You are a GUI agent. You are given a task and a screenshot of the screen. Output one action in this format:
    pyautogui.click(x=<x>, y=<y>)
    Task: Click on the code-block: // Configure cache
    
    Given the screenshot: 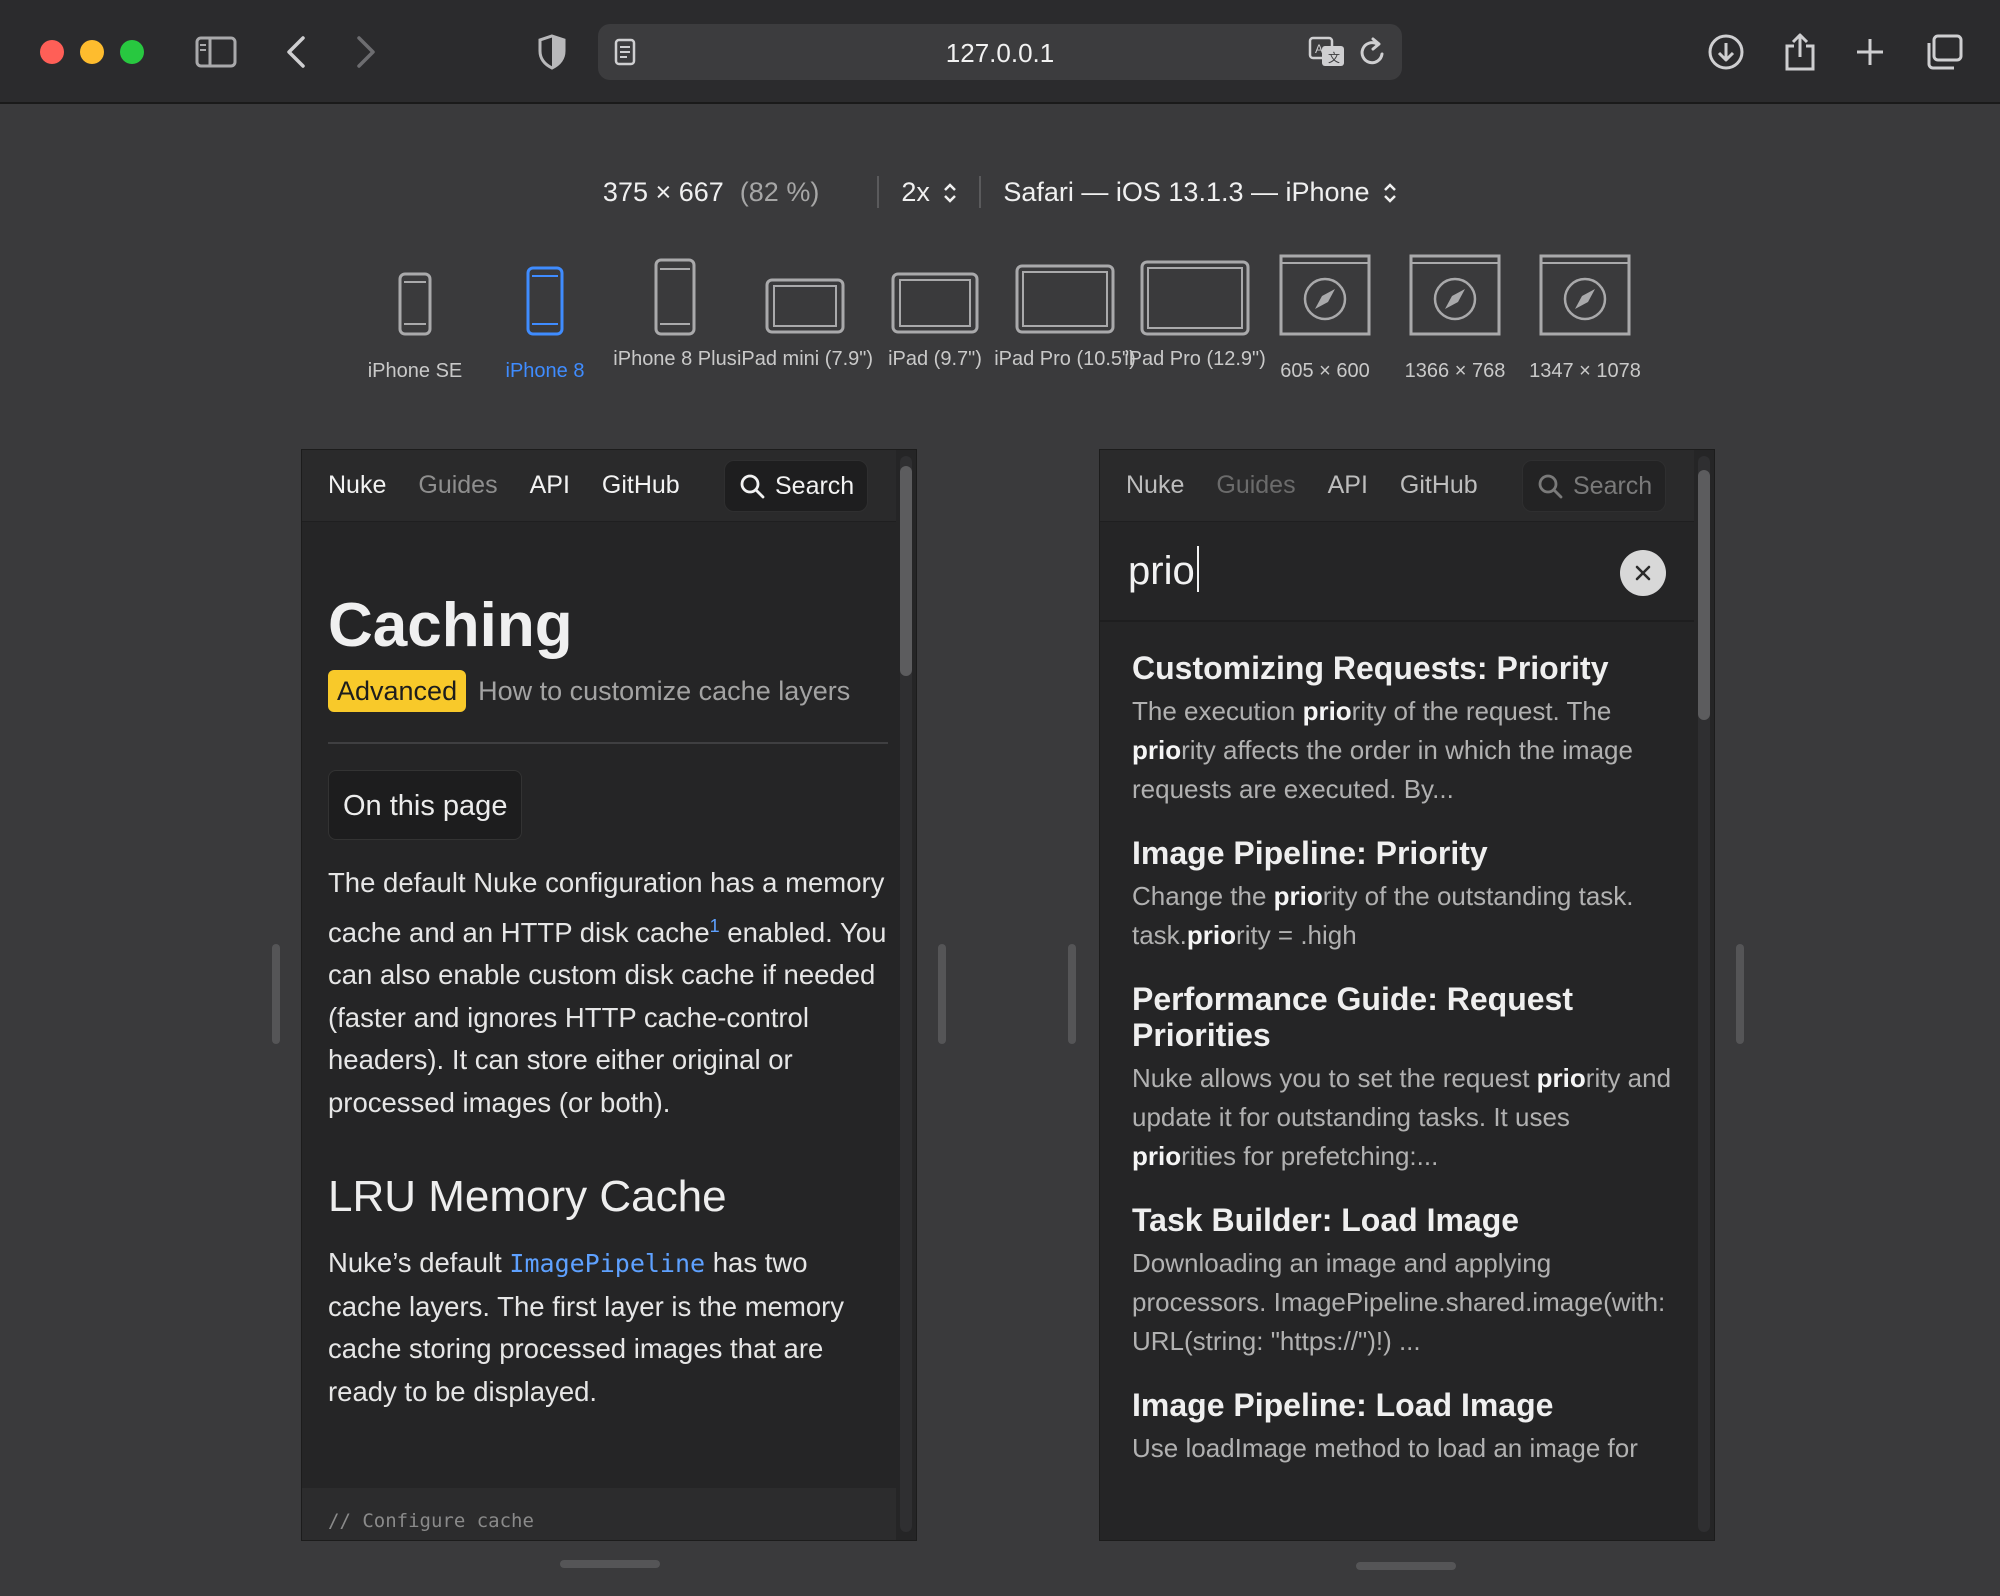 What is the action you would take?
    pyautogui.click(x=599, y=1514)
    